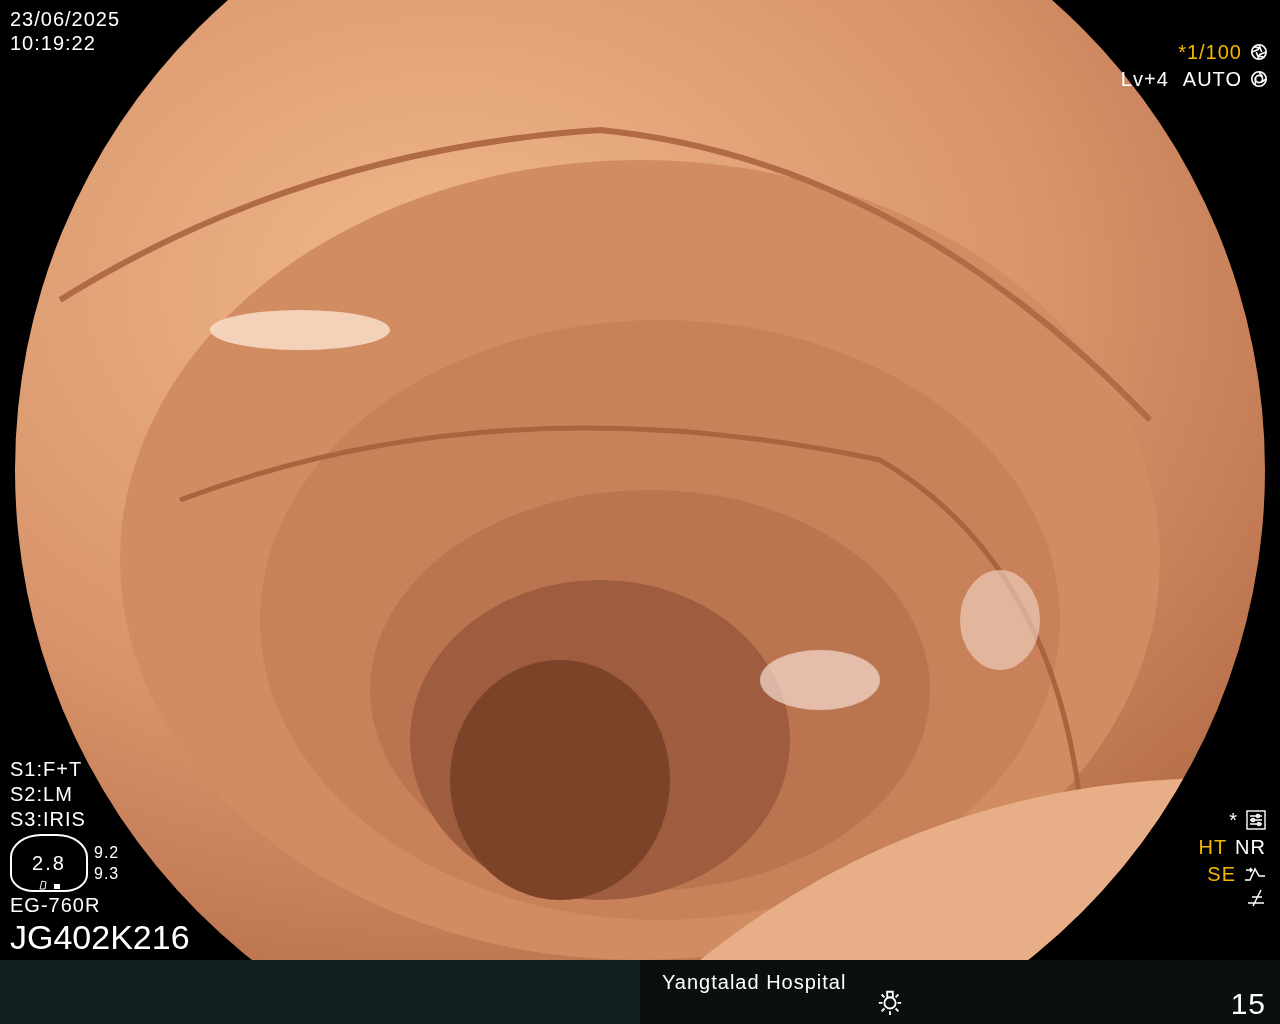 Image resolution: width=1280 pixels, height=1024 pixels. What do you see at coordinates (1255, 874) in the screenshot?
I see `tone-curve-icon` at bounding box center [1255, 874].